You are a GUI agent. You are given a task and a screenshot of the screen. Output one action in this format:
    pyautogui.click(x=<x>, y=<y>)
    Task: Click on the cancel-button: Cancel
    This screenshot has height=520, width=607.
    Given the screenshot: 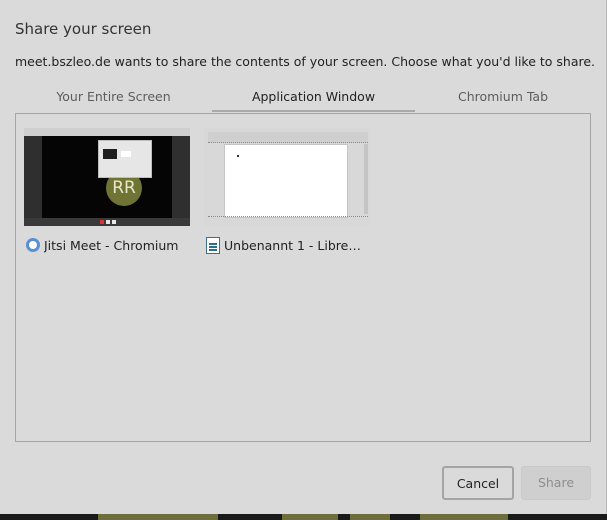 What is the action you would take?
    pyautogui.click(x=478, y=483)
    